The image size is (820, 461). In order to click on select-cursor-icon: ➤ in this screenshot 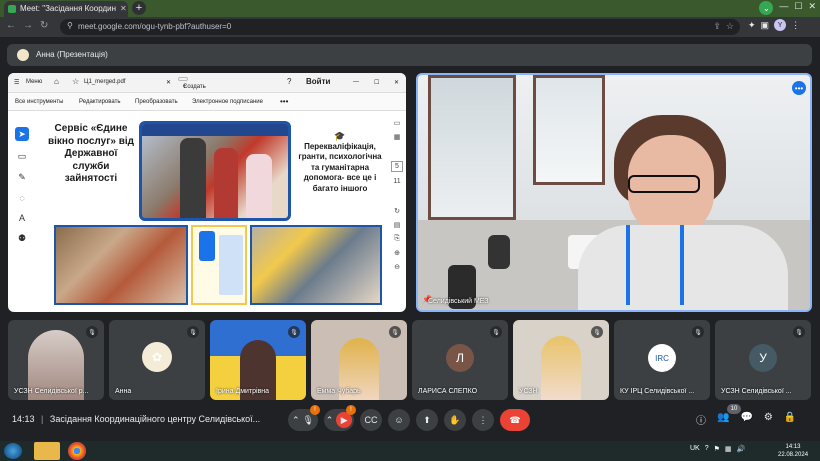, I will do `click(22, 134)`.